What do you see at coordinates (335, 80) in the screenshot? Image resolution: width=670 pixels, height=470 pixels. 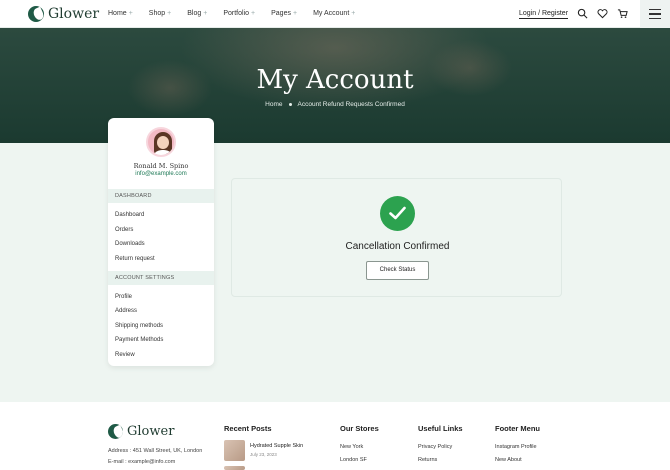 I see `page-title: My Account` at bounding box center [335, 80].